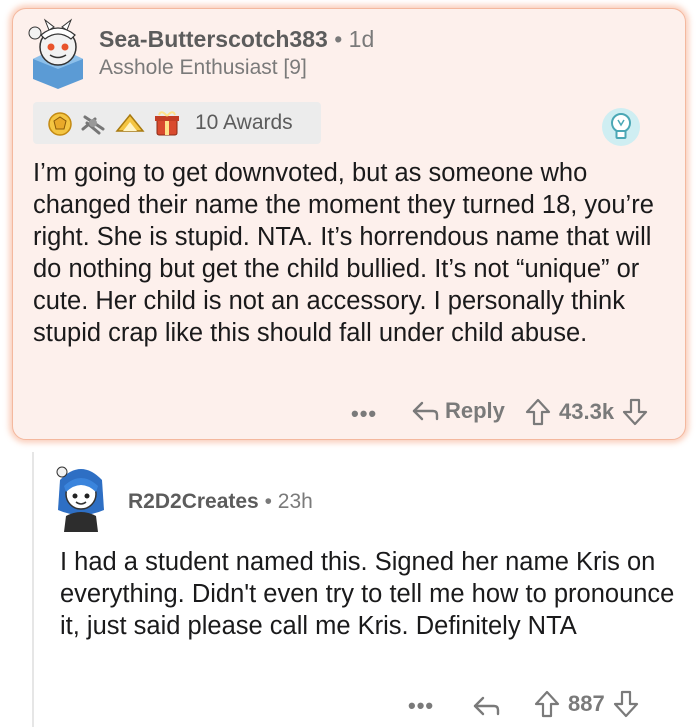  I want to click on comment-header: Sea-Butterscotch383 • 1d, so click(236, 39).